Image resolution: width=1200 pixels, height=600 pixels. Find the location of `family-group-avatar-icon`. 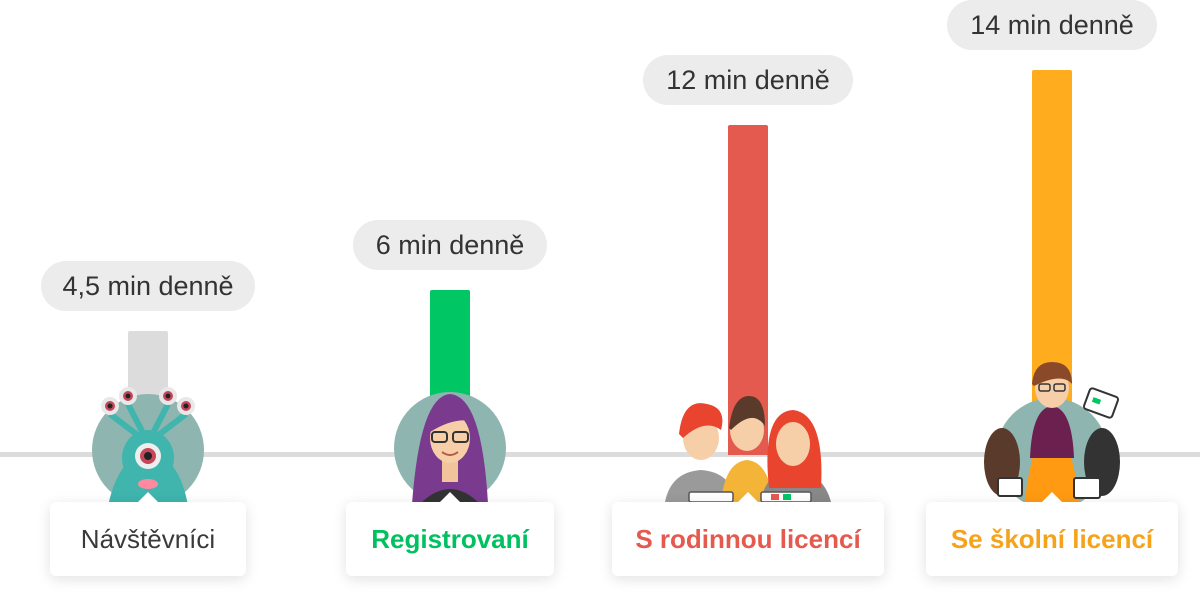

family-group-avatar-icon is located at coordinates (748, 449).